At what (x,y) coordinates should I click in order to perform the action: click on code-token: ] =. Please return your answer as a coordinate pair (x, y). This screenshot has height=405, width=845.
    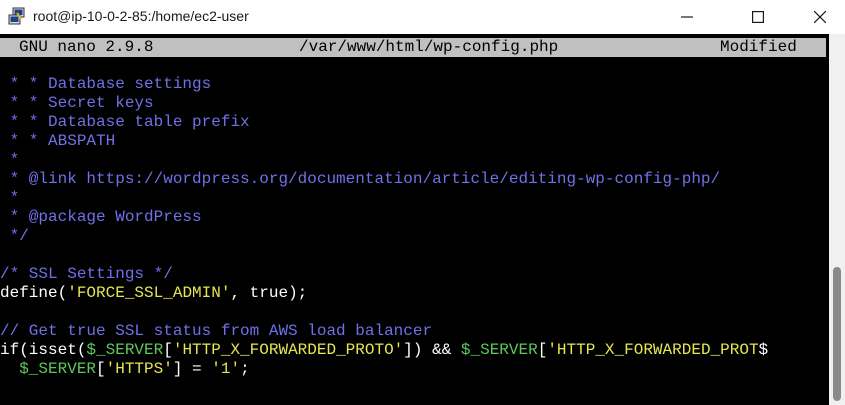
    Looking at the image, I should click on (192, 369).